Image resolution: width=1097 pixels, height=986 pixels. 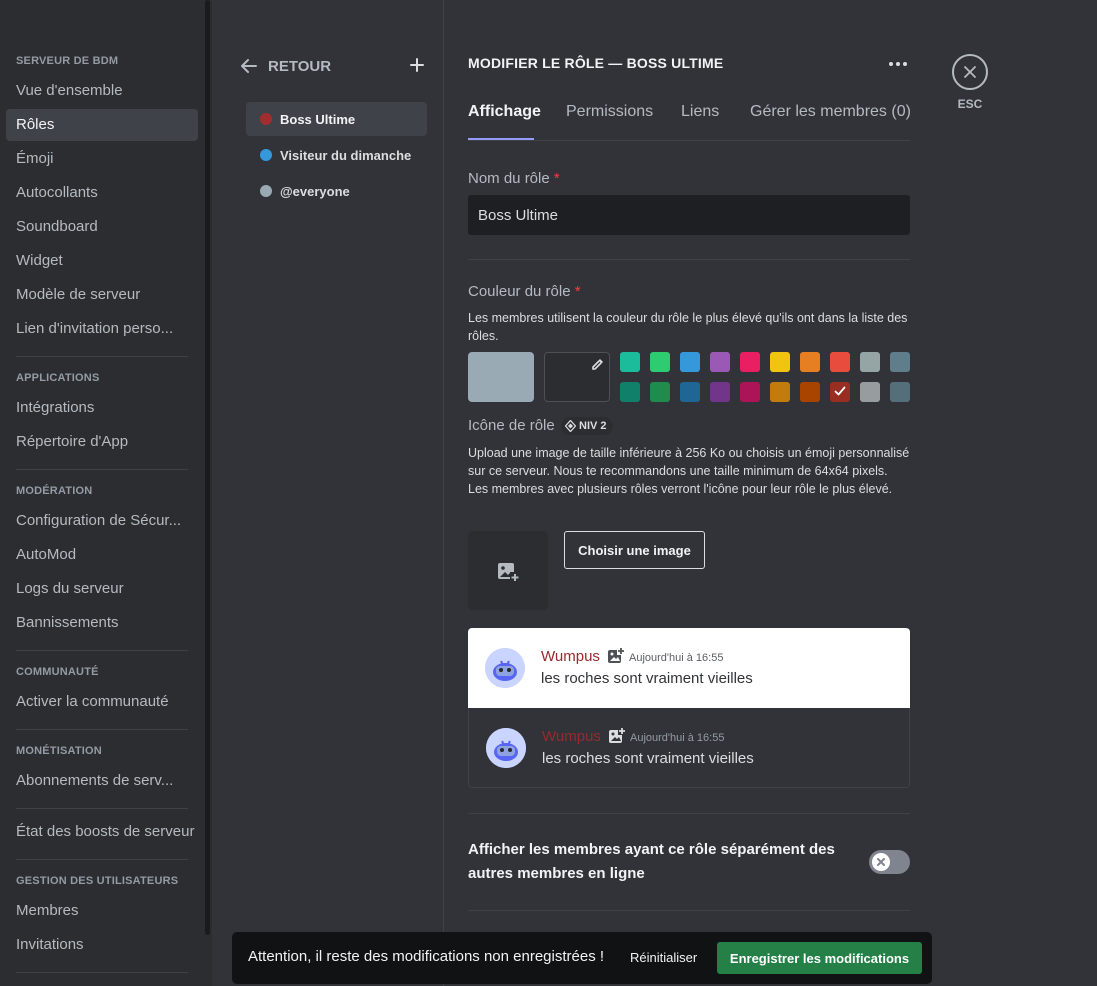 What do you see at coordinates (519, 291) in the screenshot?
I see `role-color-label-text: Couleur du rôle` at bounding box center [519, 291].